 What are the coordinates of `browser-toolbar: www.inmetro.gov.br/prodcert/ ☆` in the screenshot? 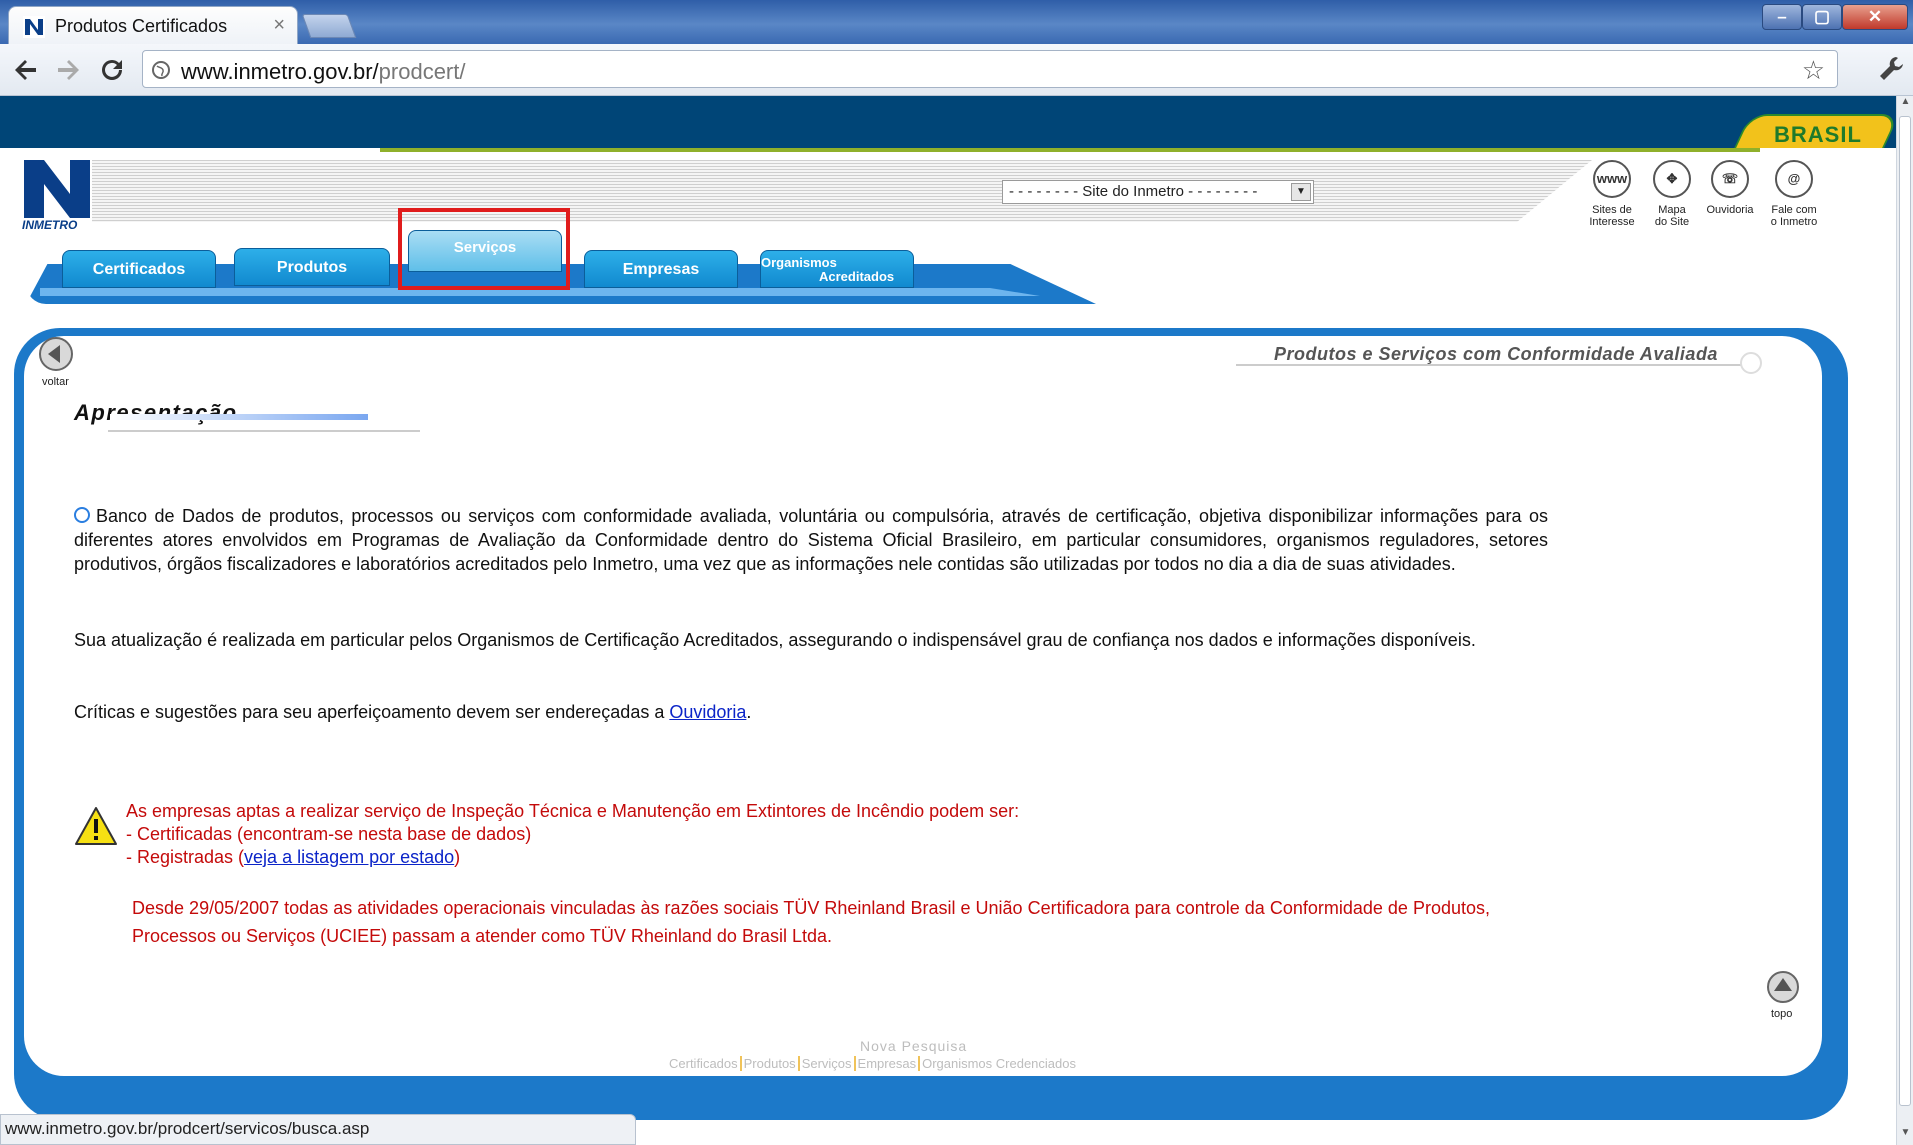 It's located at (956, 70).